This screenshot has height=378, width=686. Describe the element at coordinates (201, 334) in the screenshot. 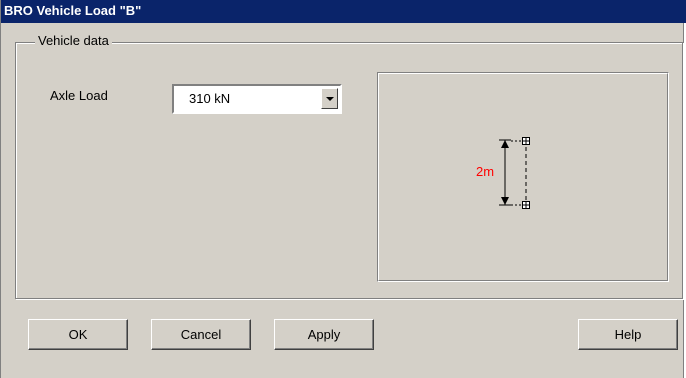

I see `cancel-button: Cancel` at that location.